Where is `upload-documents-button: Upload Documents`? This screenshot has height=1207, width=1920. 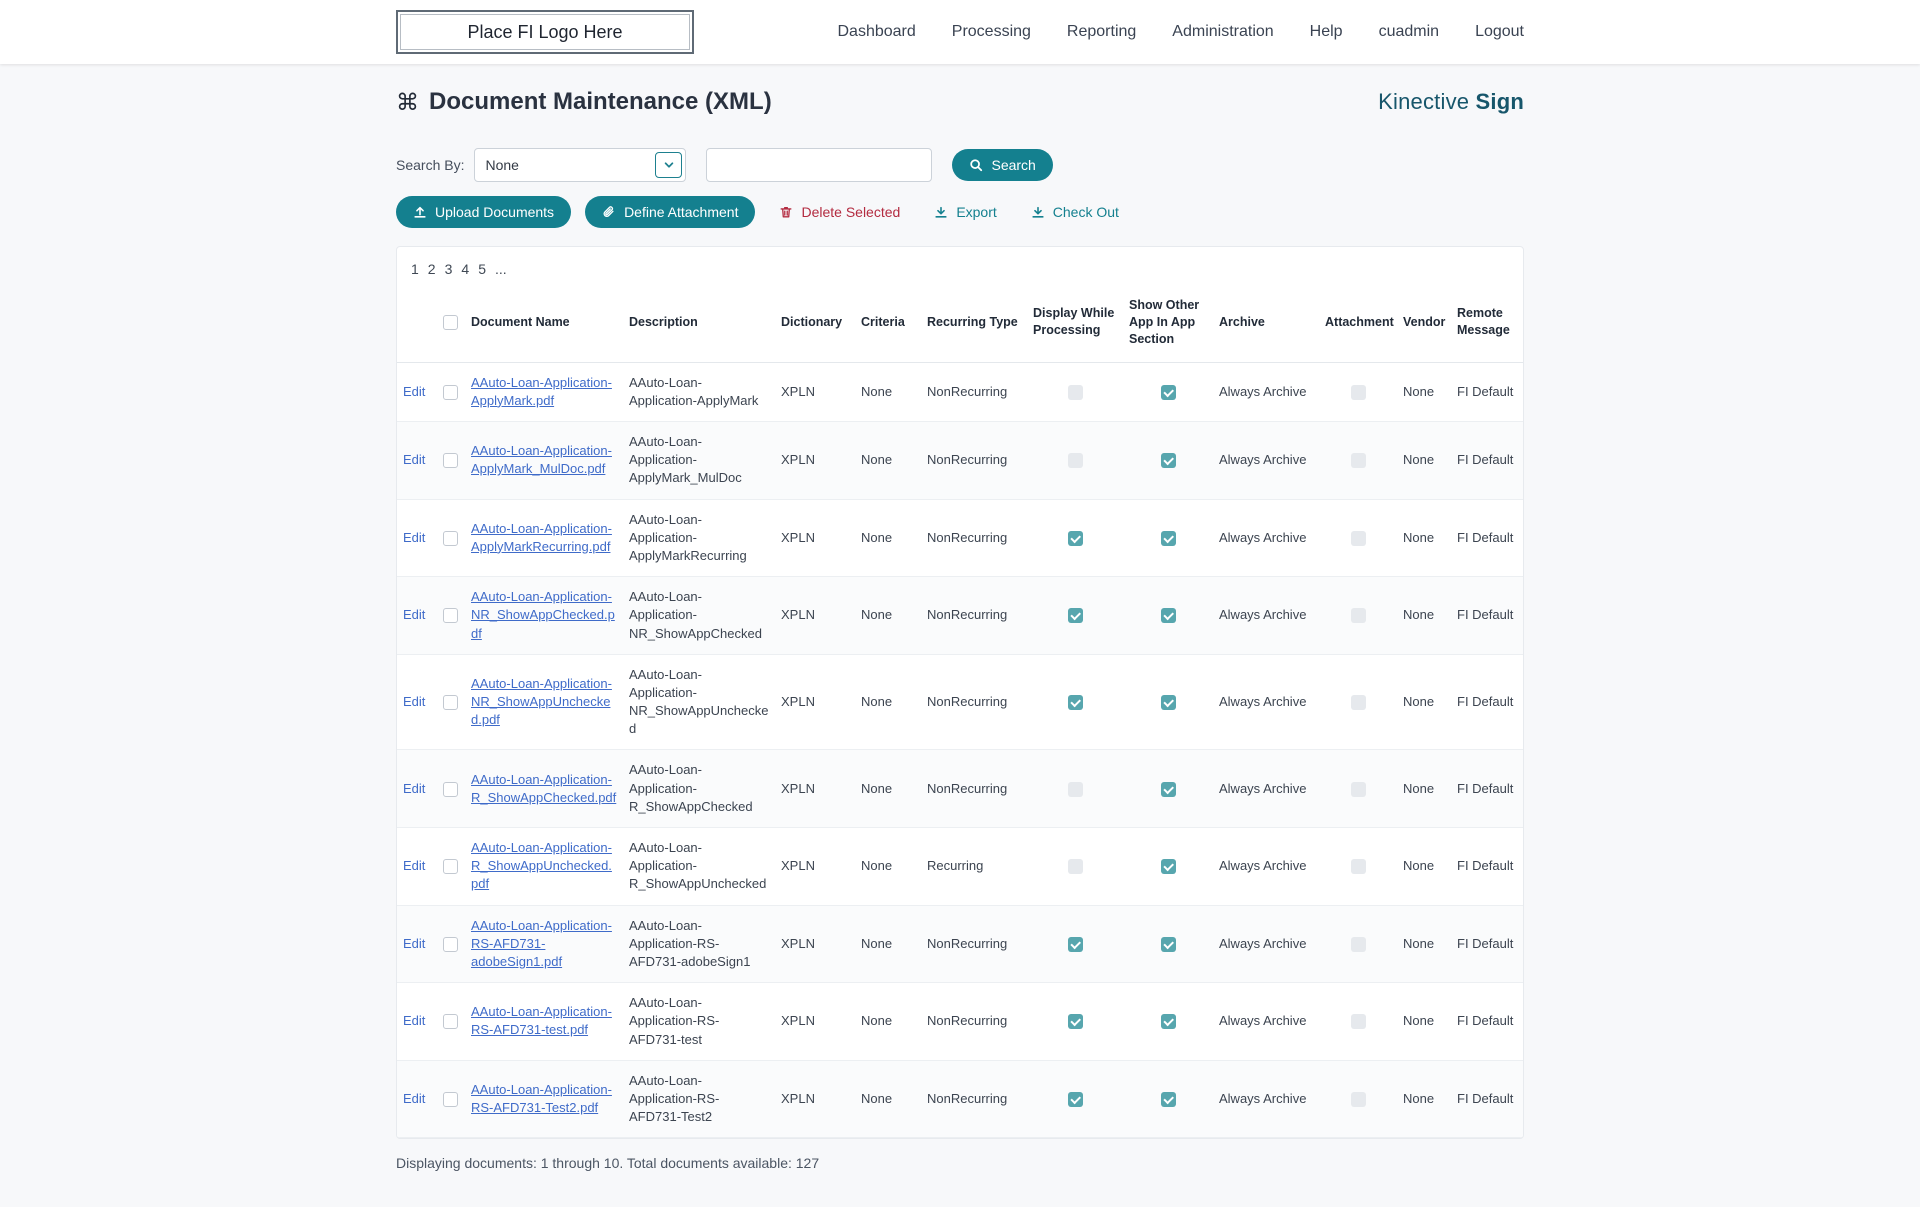 upload-documents-button: Upload Documents is located at coordinates (484, 212).